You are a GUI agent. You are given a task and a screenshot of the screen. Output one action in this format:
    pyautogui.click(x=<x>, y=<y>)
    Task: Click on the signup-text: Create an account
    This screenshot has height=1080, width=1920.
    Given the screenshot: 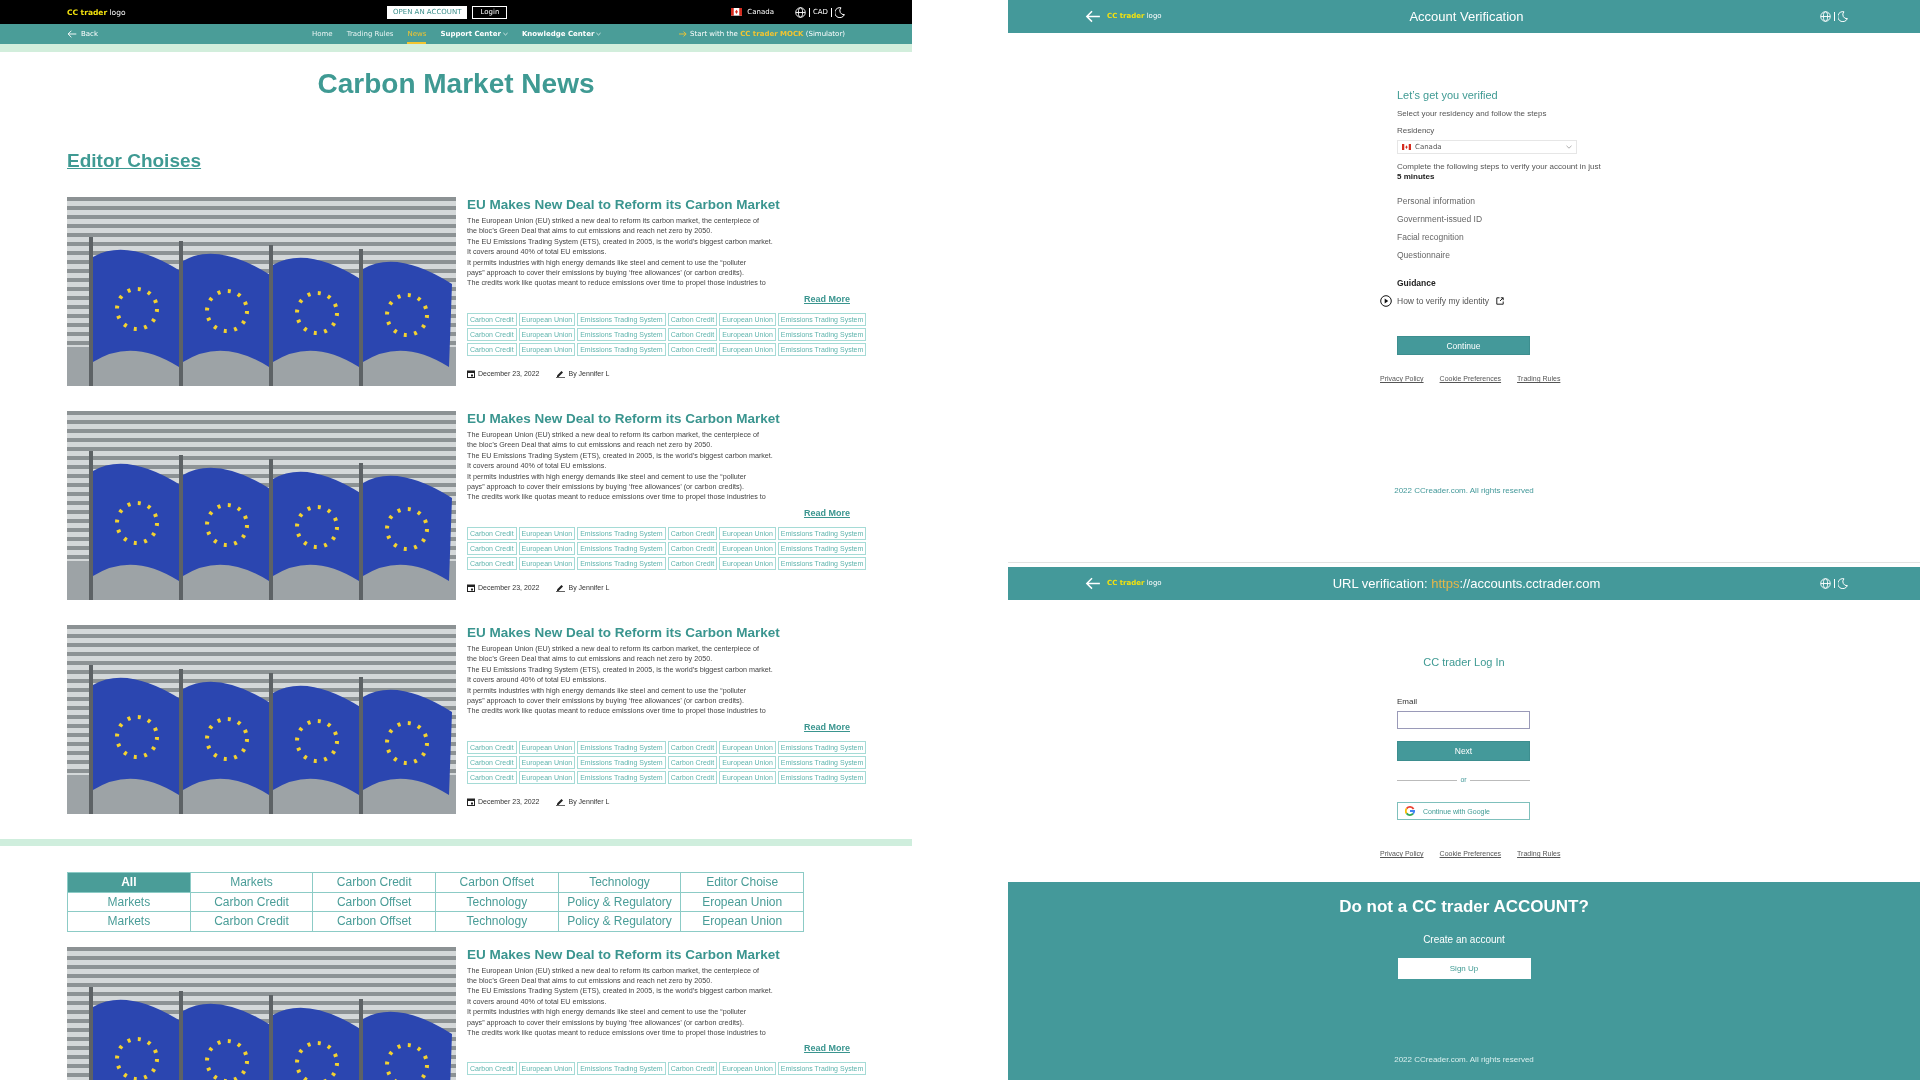 What is the action you would take?
    pyautogui.click(x=1464, y=940)
    